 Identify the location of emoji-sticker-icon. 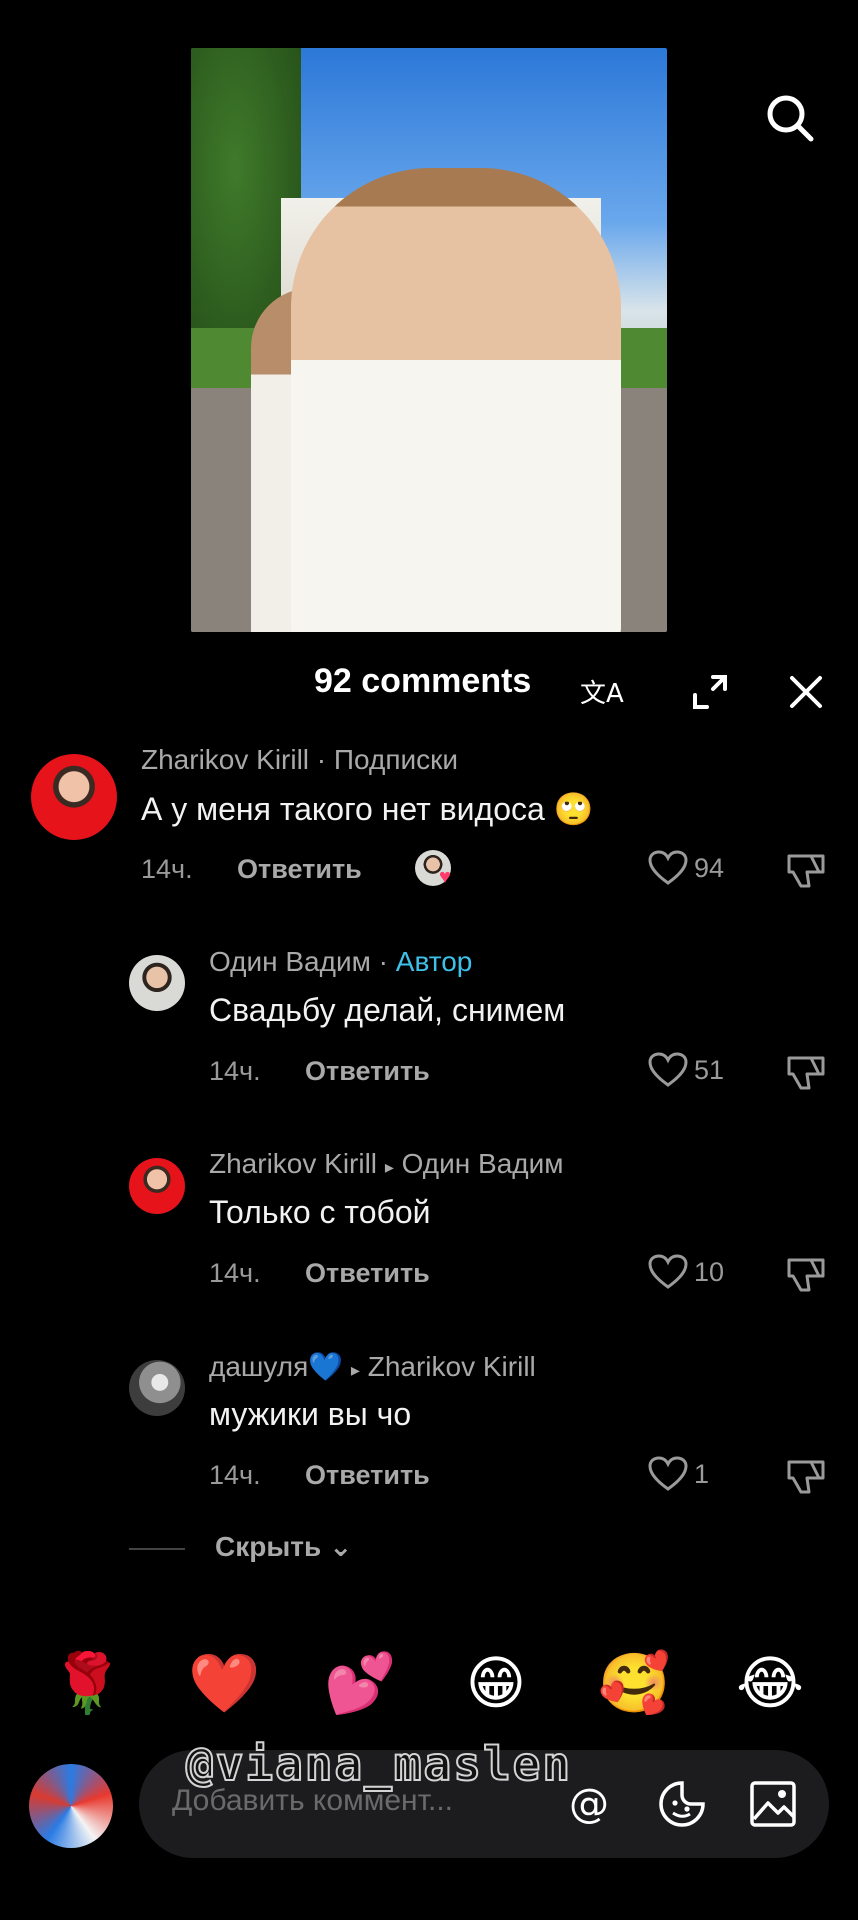
(682, 1804).